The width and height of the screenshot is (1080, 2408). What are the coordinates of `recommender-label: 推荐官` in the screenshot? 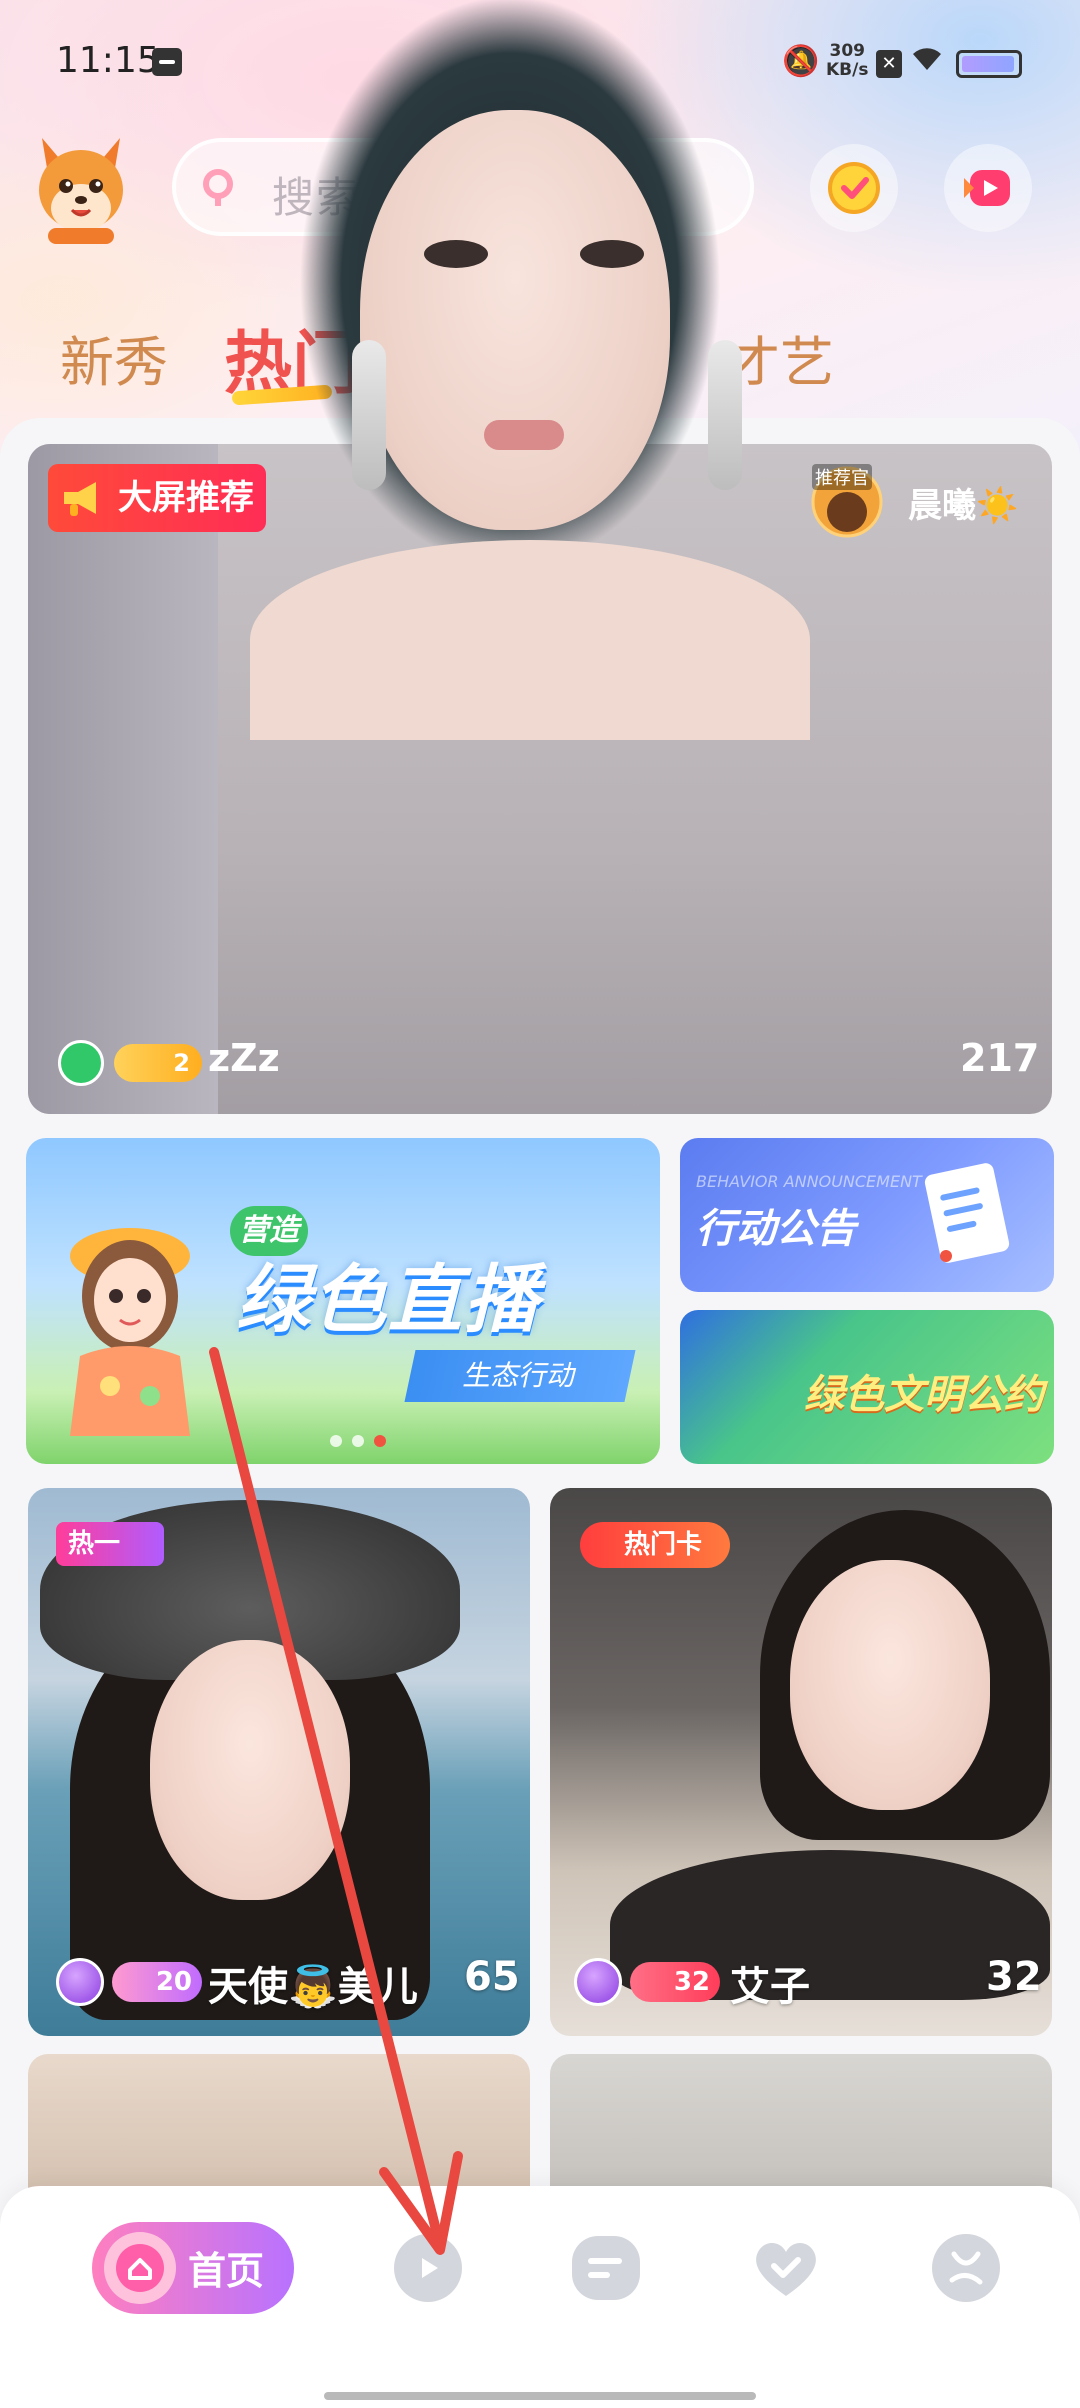 It's located at (842, 477).